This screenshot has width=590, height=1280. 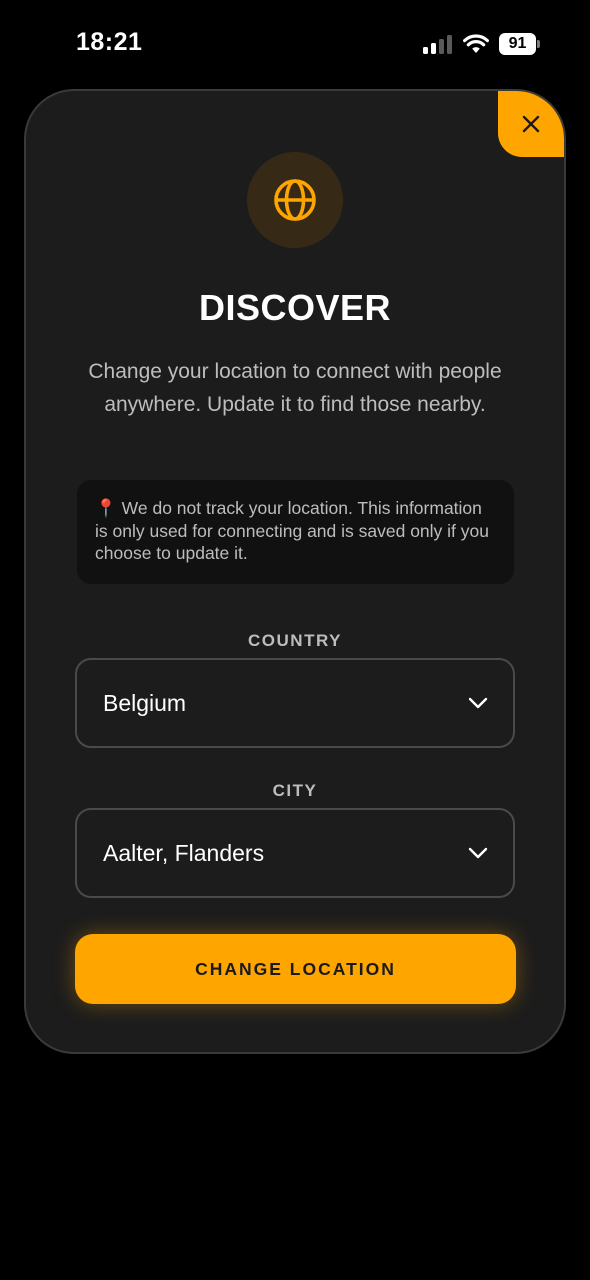 I want to click on close-icon, so click(x=531, y=124).